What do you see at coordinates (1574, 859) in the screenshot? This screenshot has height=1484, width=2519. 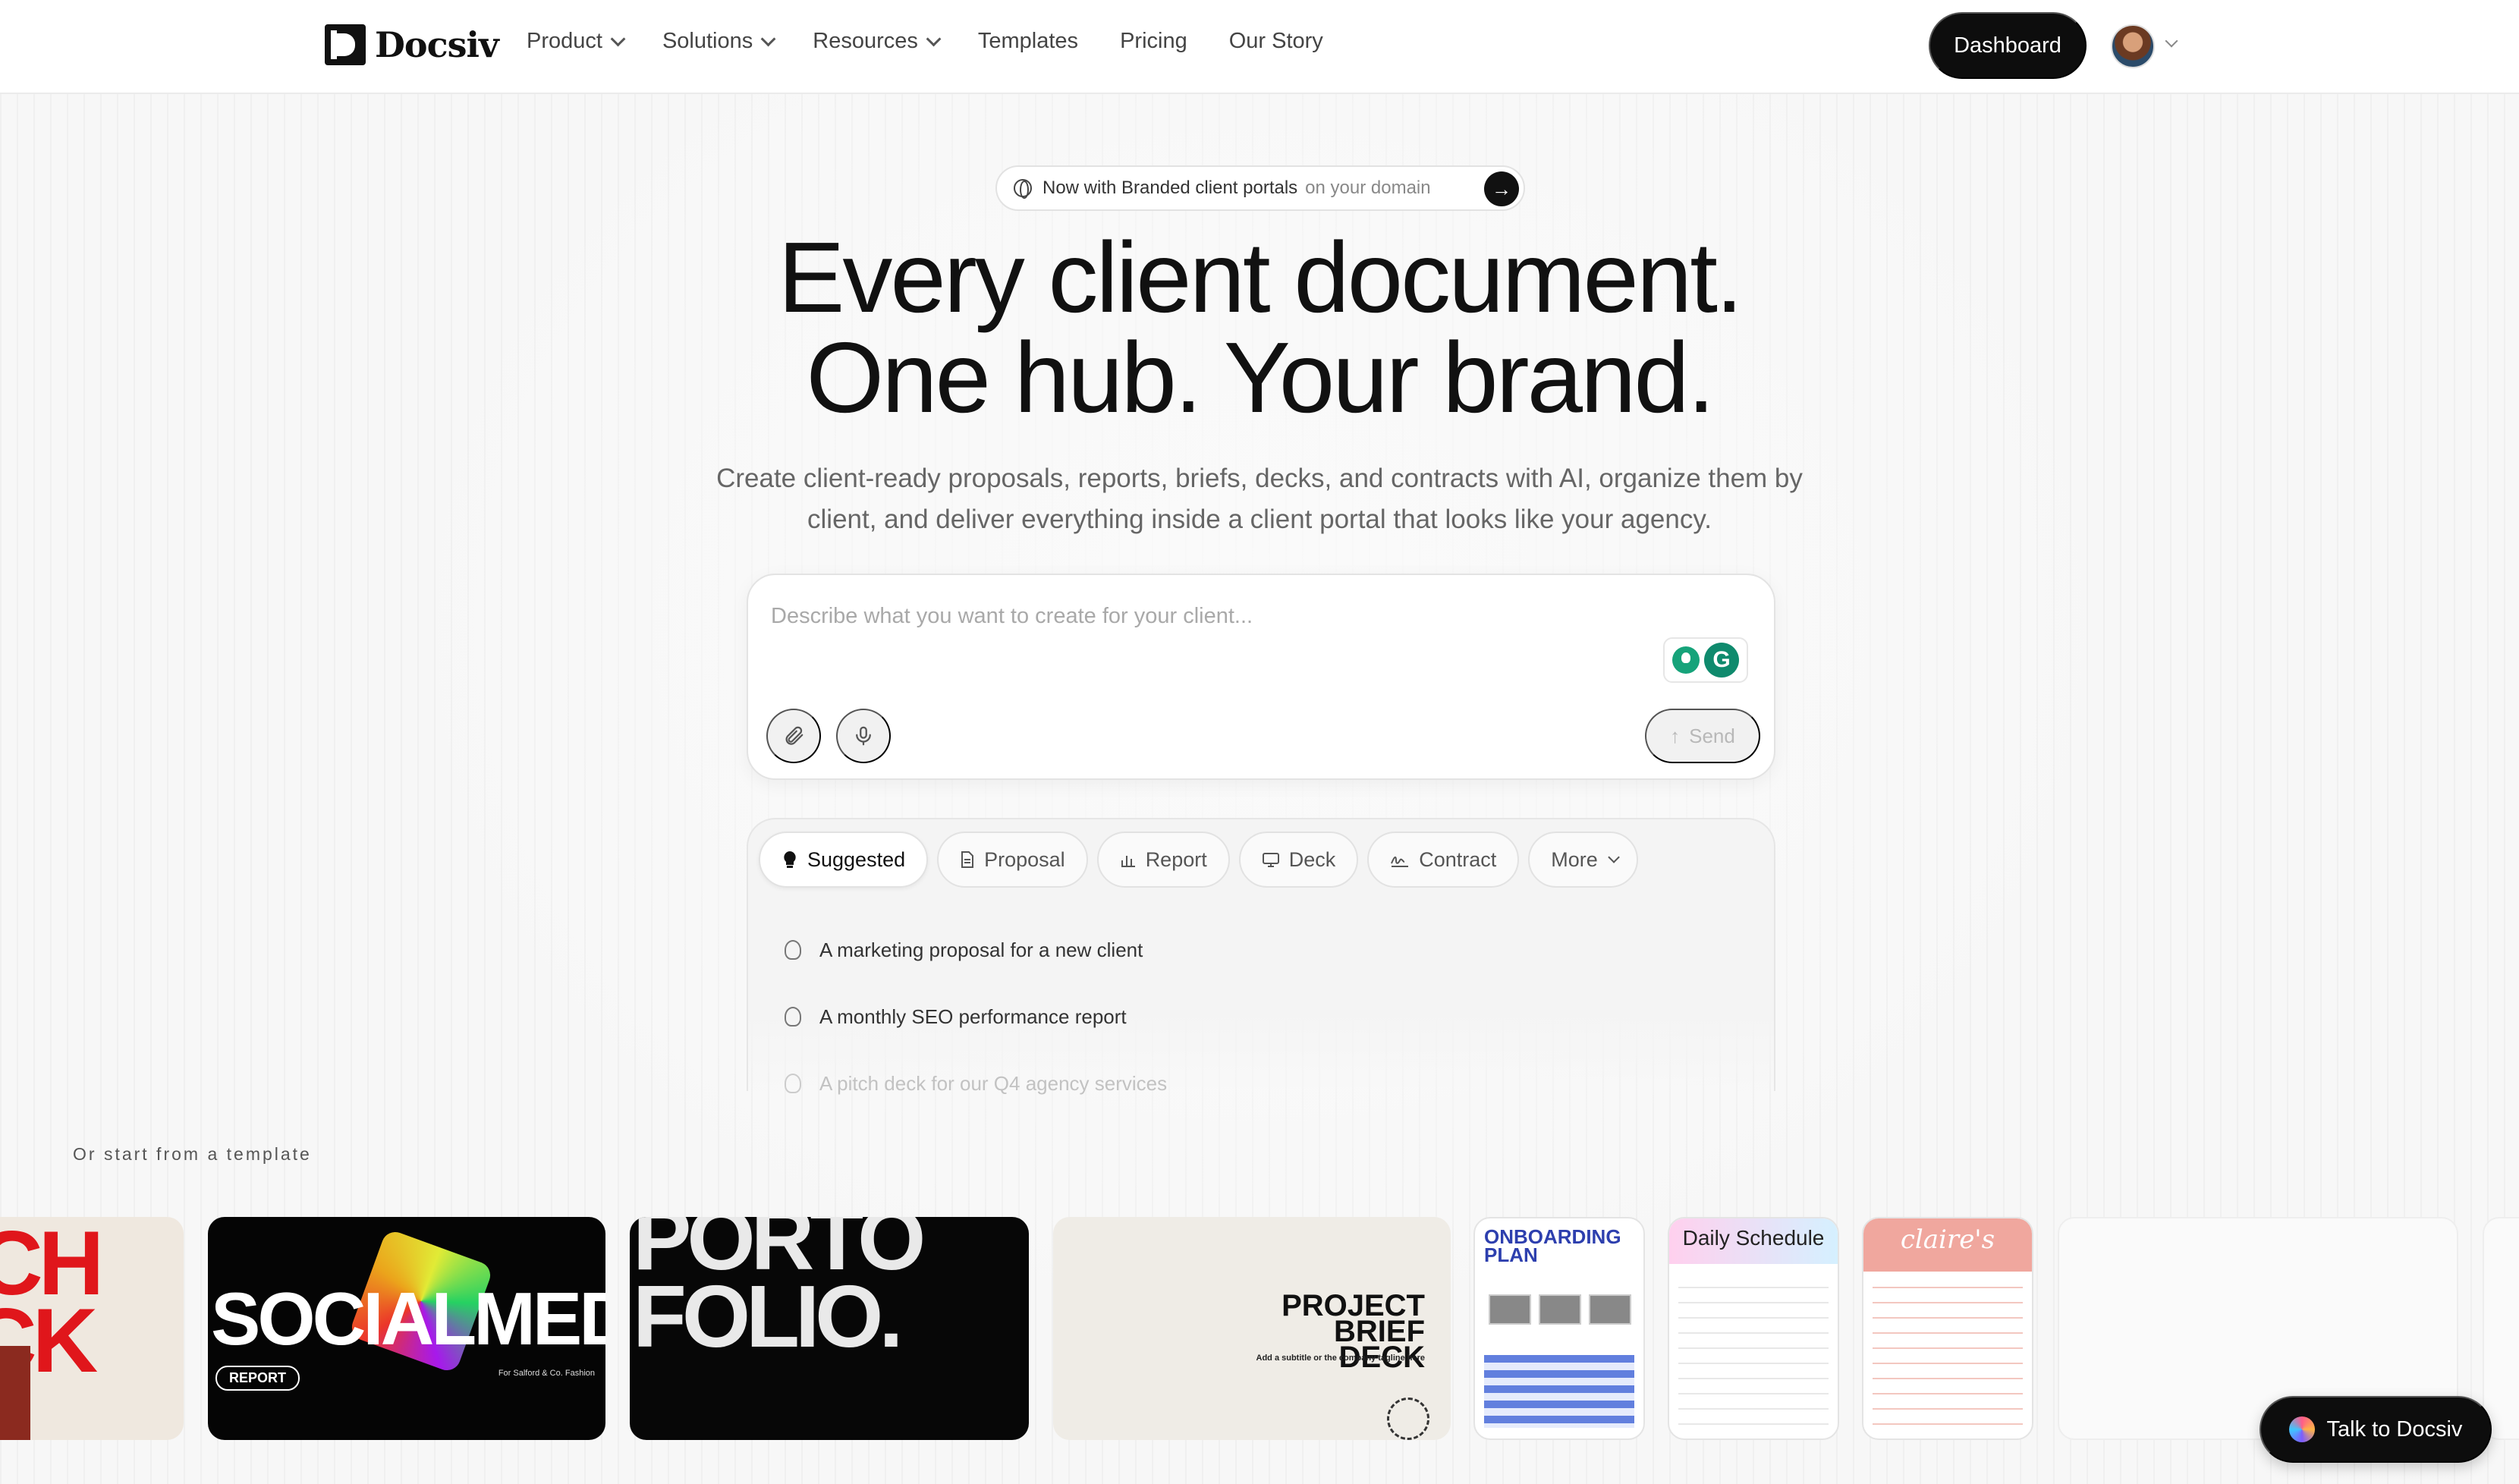 I see `tab-label: More` at bounding box center [1574, 859].